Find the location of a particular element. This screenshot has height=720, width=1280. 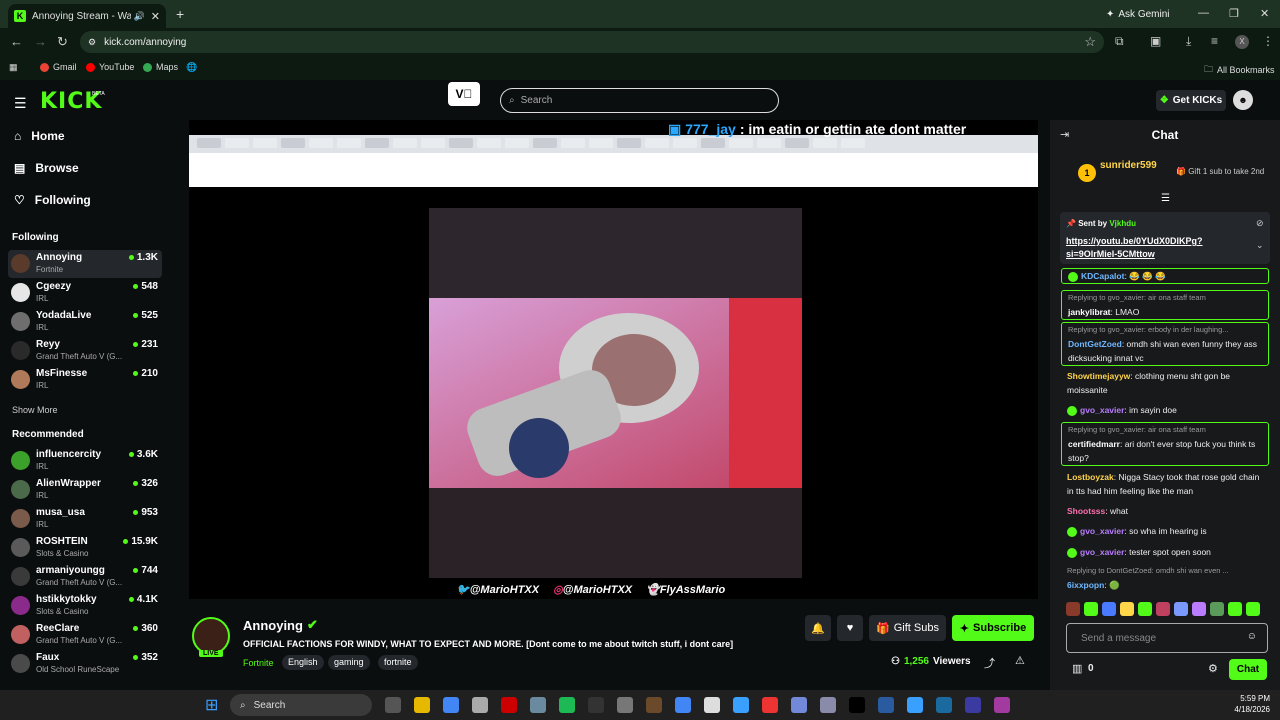

channel-item: ROSHTEIN Slots & Casino 15.9K is located at coordinates (85, 548).